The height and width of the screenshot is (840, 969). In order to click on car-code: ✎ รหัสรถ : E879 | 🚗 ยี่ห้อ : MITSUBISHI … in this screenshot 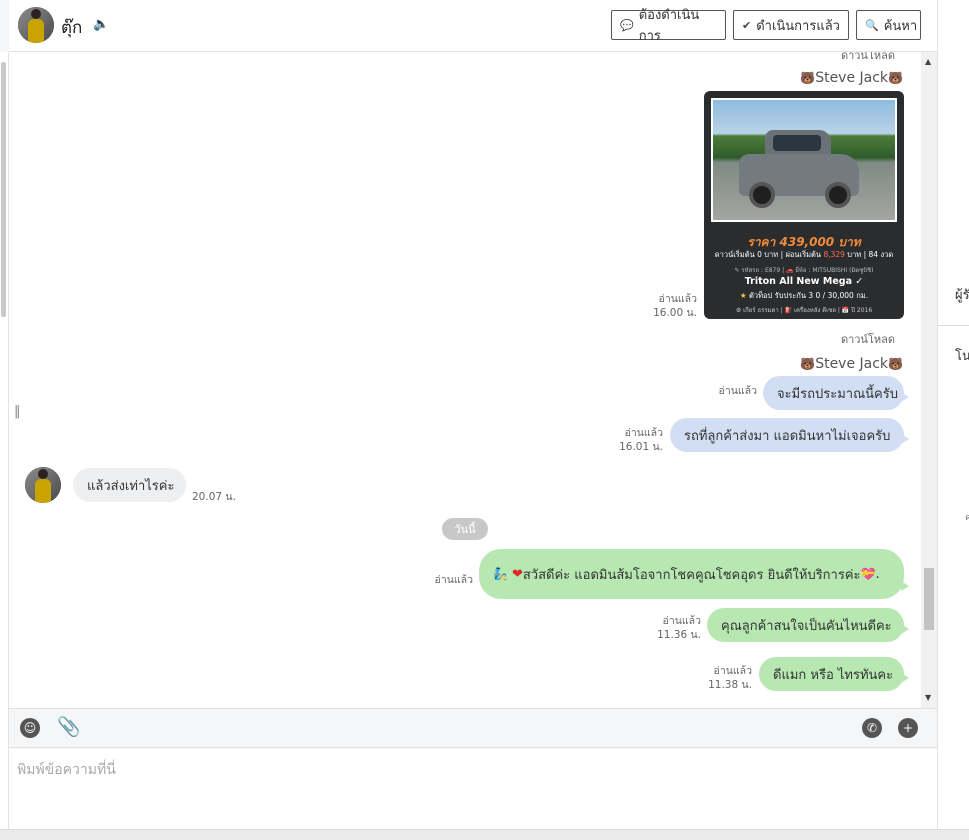, I will do `click(804, 270)`.